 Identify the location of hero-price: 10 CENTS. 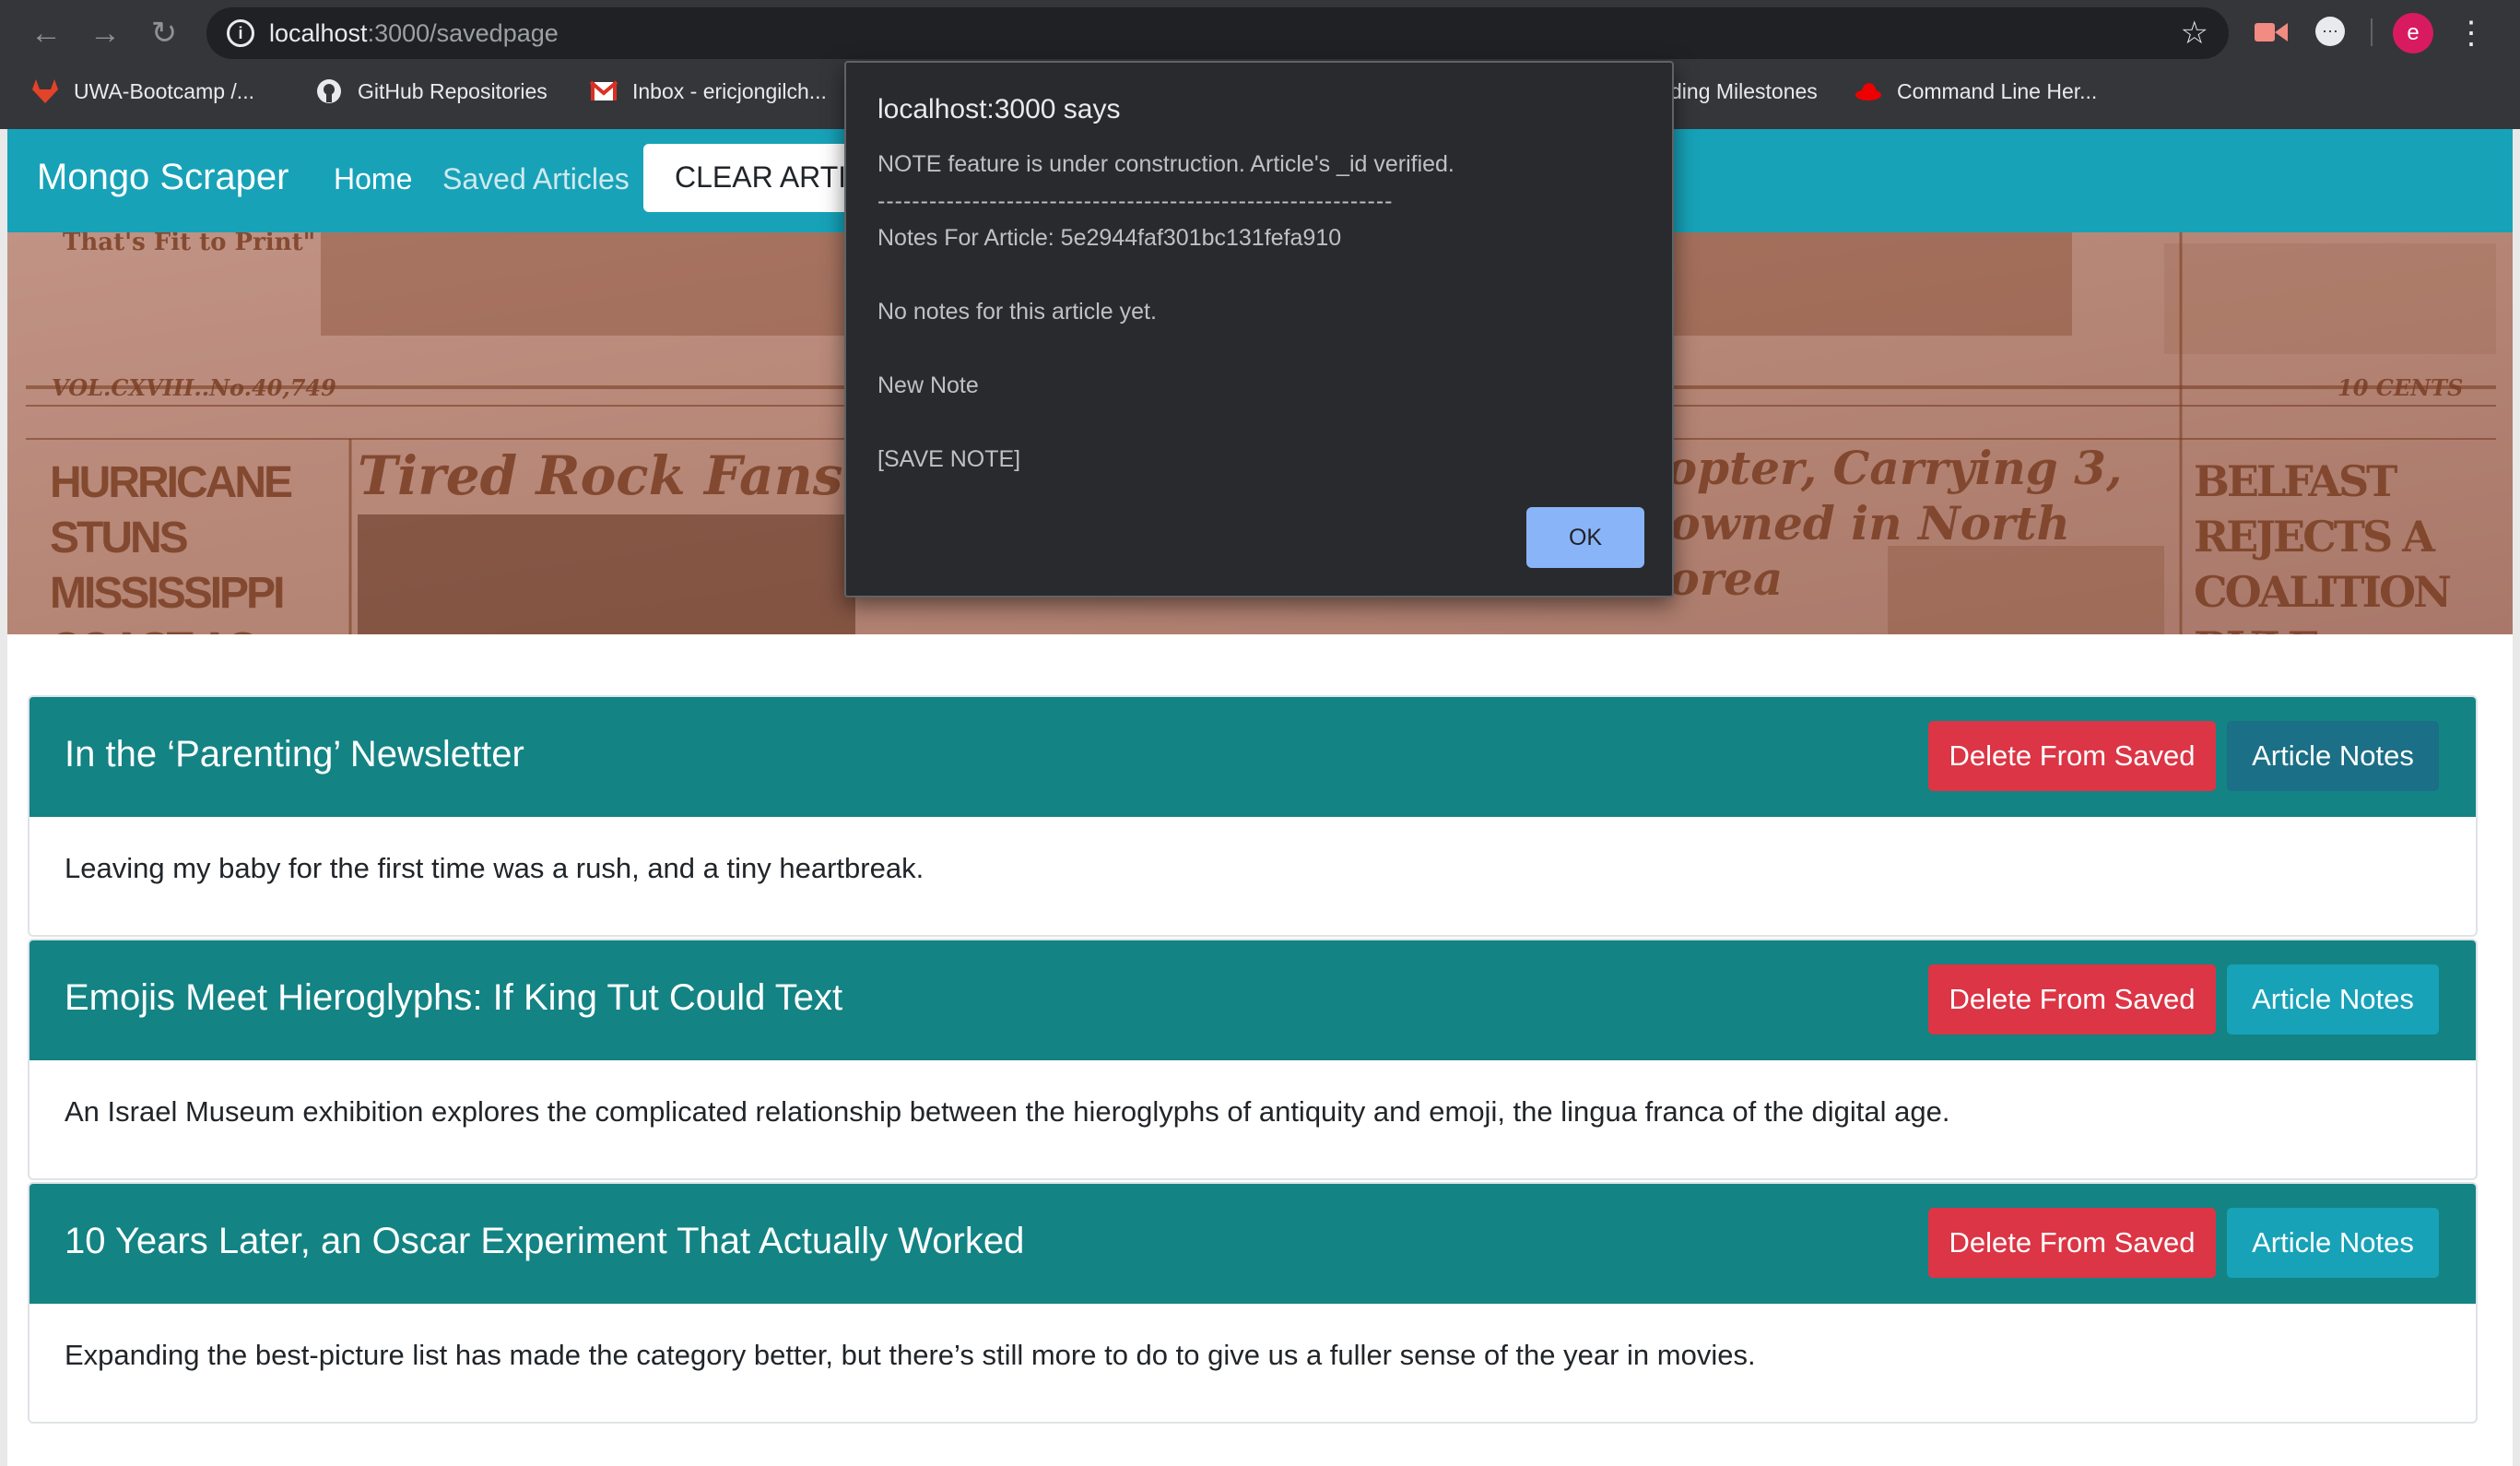
(2400, 387).